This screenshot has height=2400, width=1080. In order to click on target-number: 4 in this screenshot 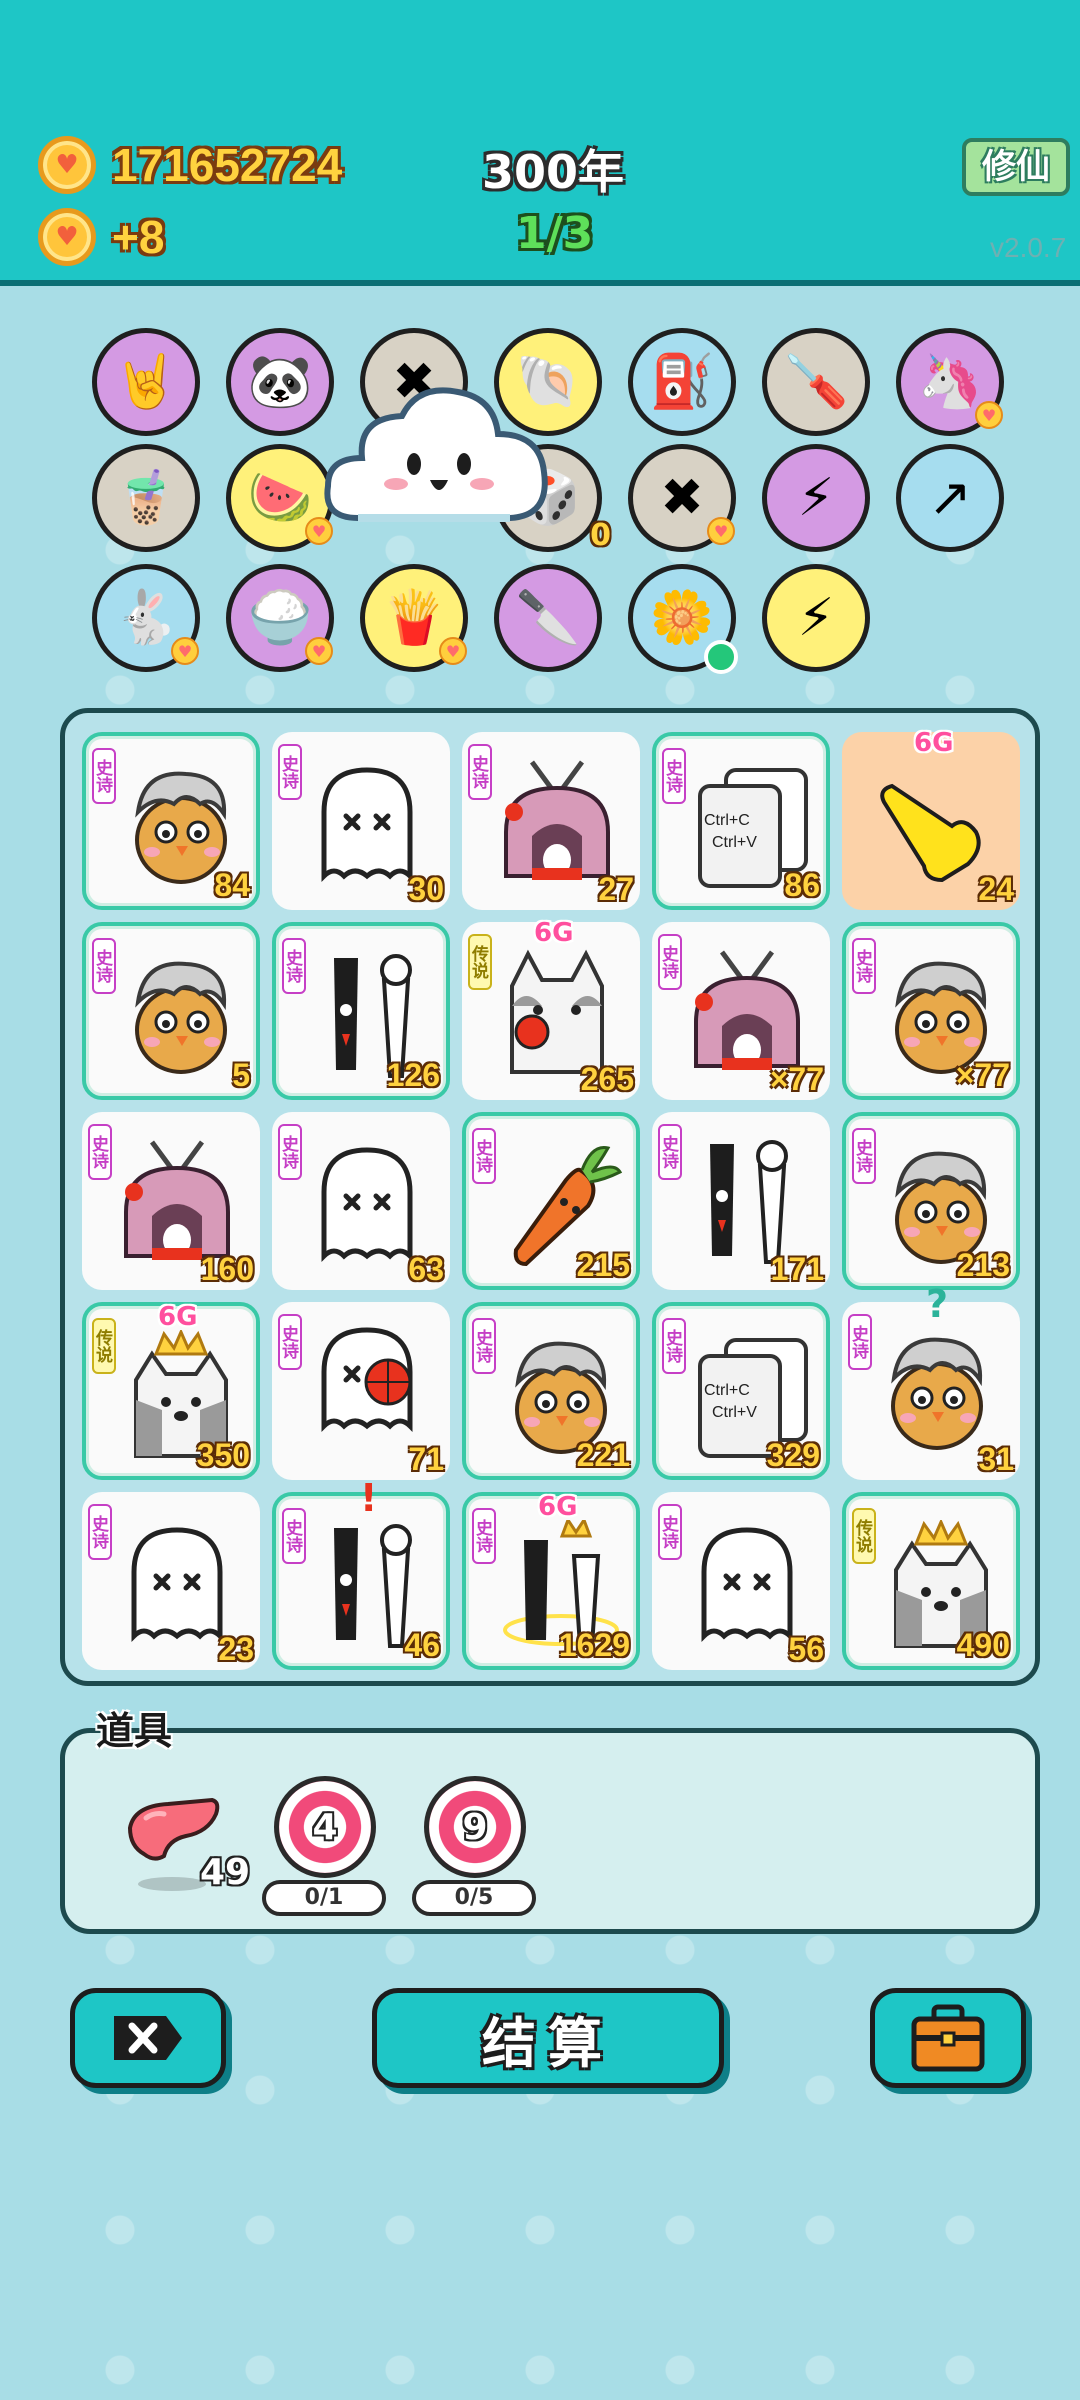, I will do `click(325, 1827)`.